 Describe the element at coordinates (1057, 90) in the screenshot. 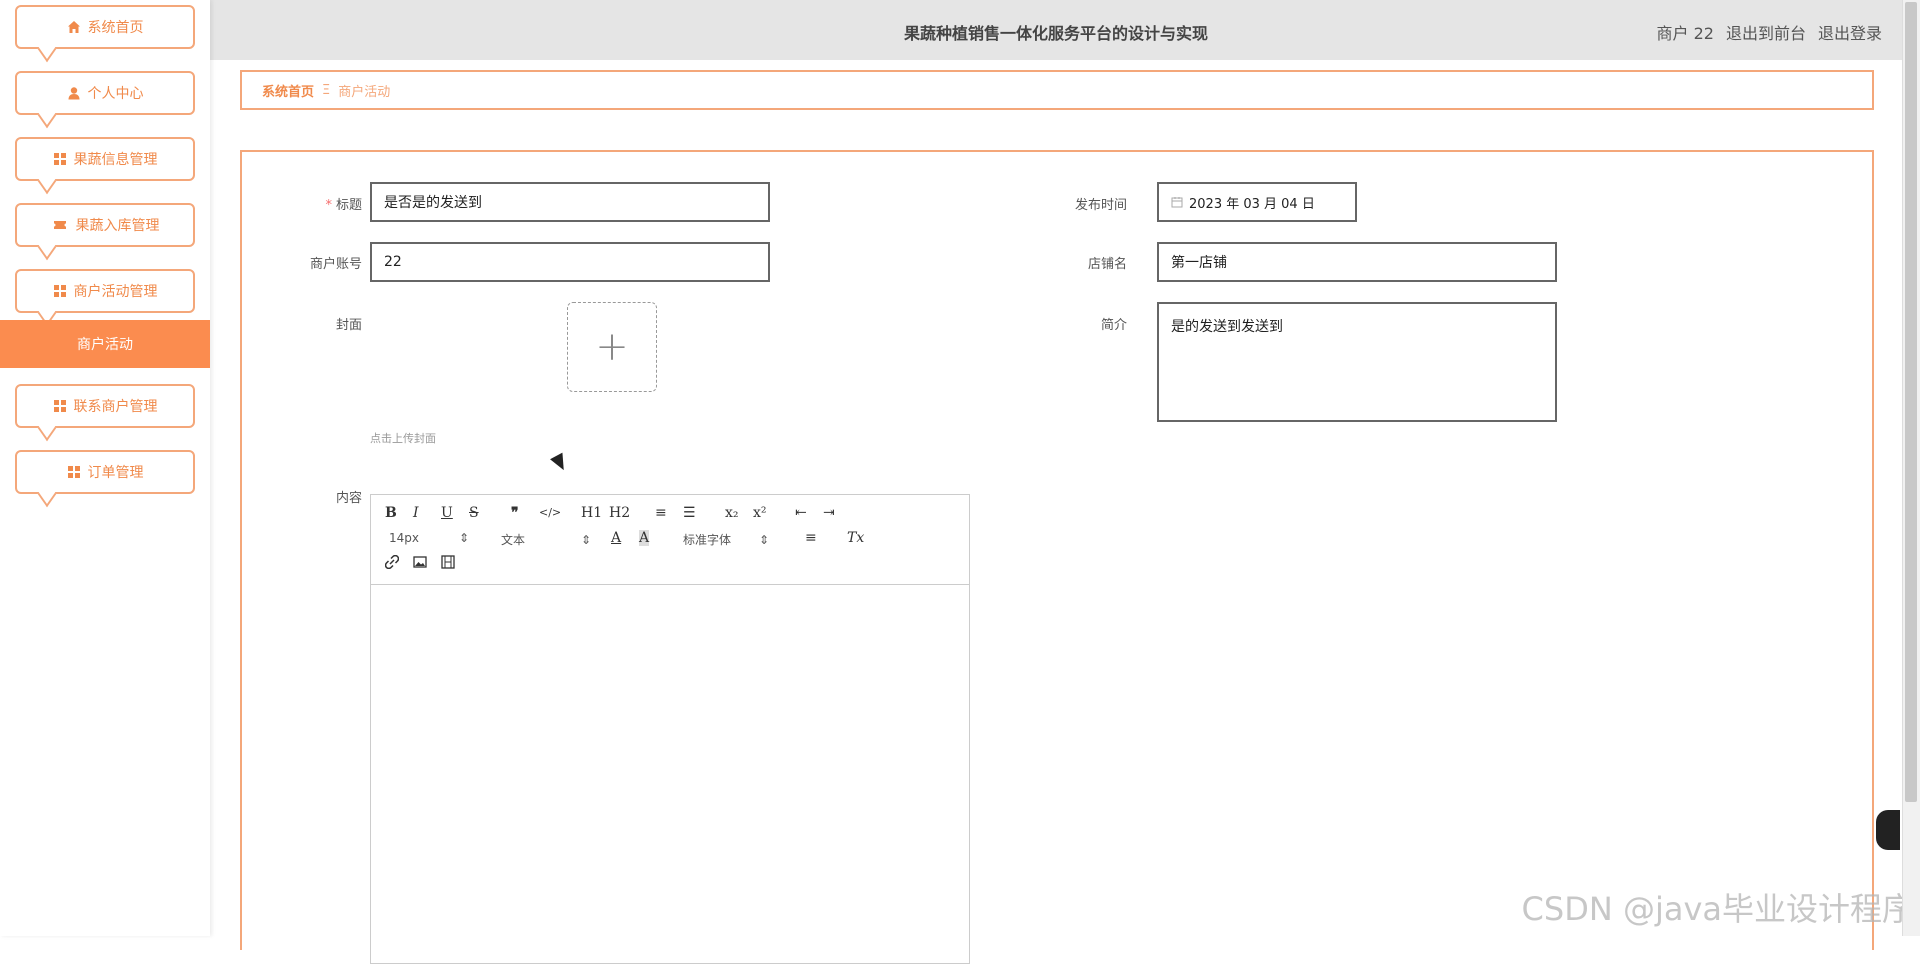

I see `breadcrumb: 系统首页 Ξ 商户活动` at that location.